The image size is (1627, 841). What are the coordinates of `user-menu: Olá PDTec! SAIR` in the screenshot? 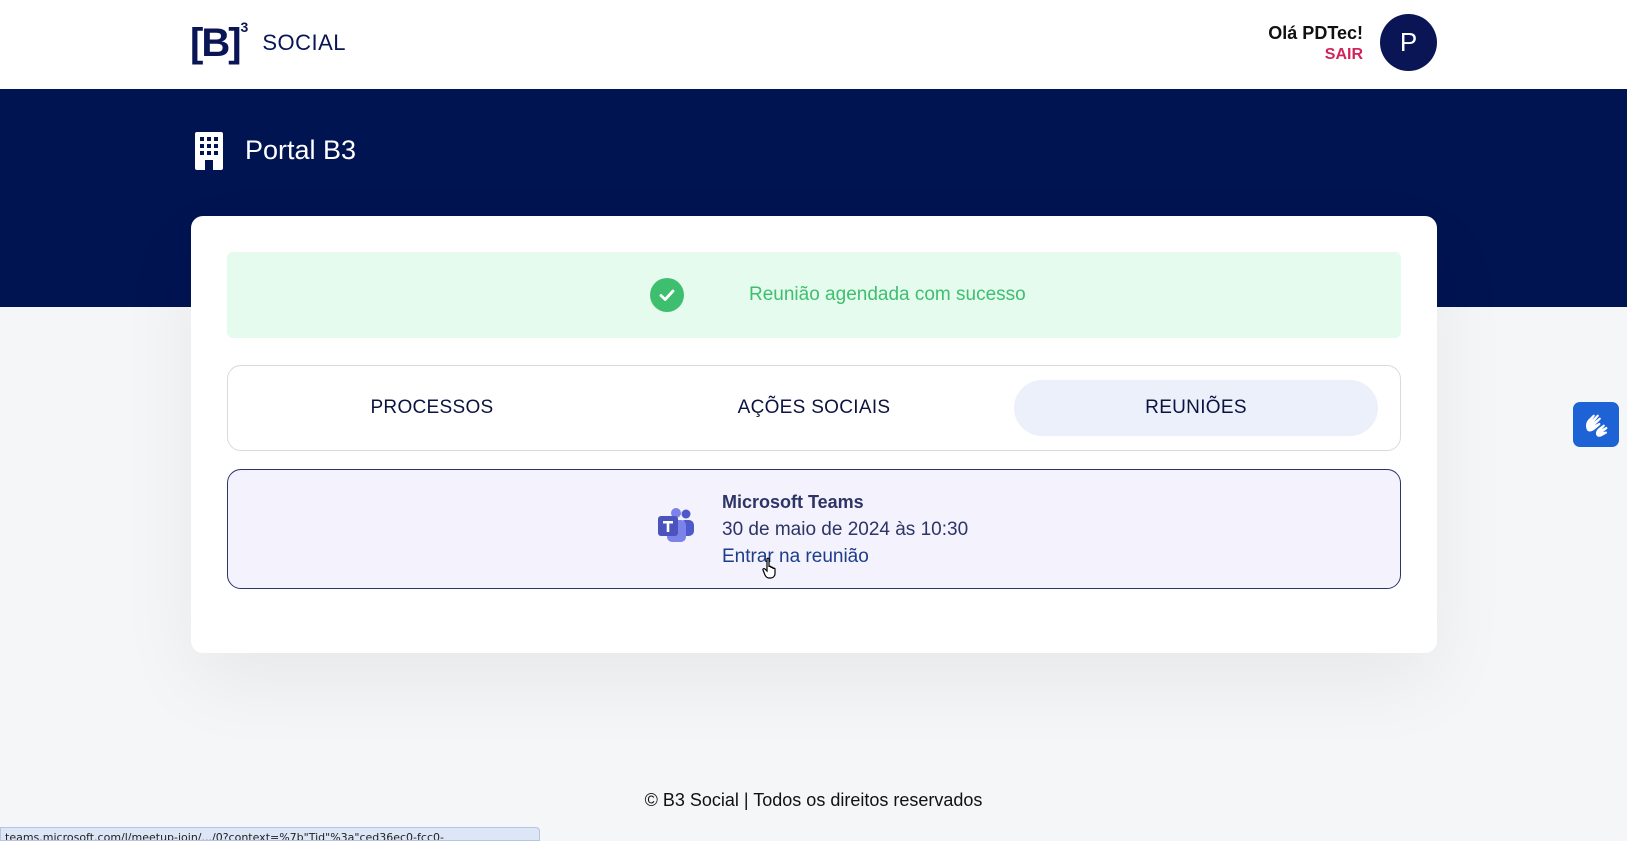 It's located at (1315, 44).